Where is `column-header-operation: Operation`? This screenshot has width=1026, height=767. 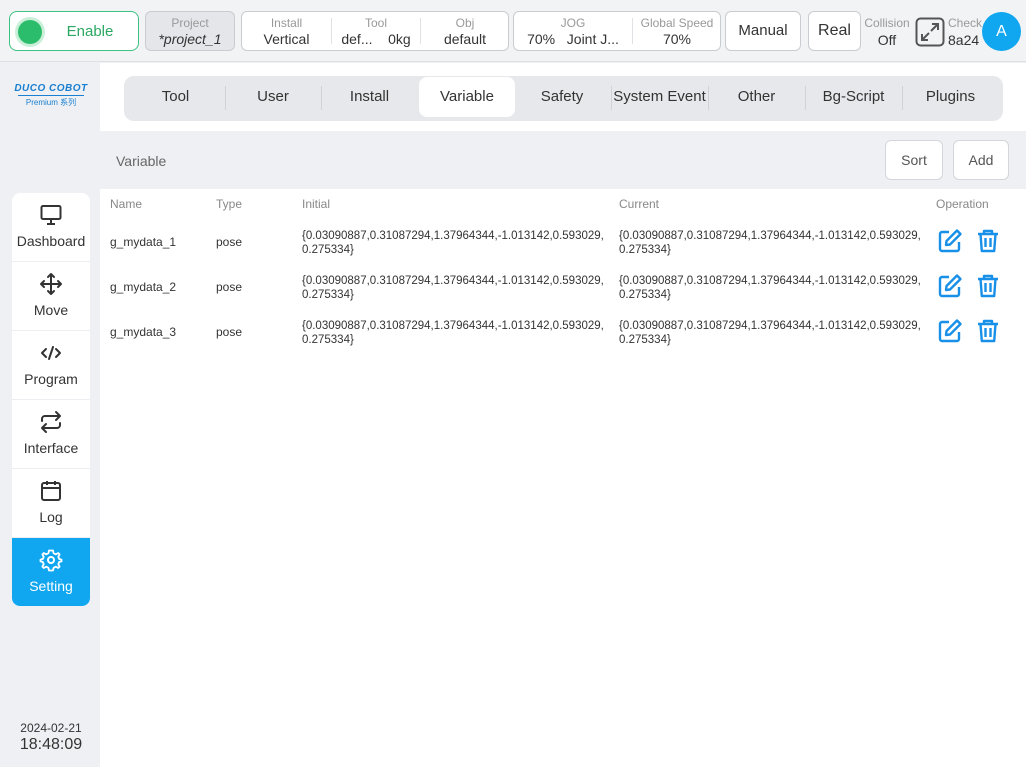 column-header-operation: Operation is located at coordinates (962, 204).